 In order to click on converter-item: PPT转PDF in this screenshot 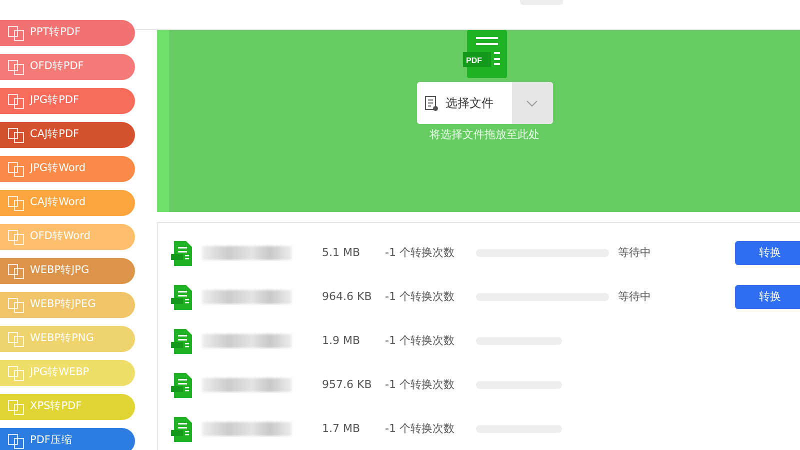, I will do `click(67, 33)`.